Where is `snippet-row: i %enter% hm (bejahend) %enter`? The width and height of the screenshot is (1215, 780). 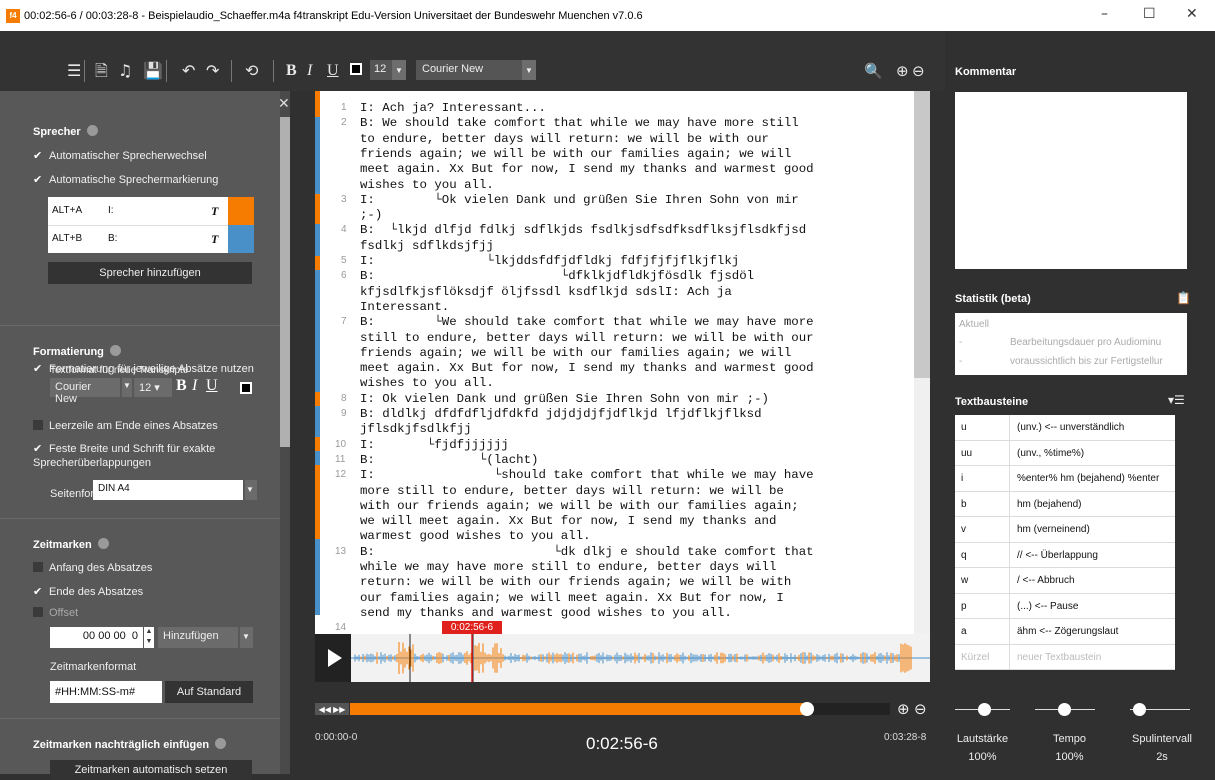 snippet-row: i %enter% hm (bejahend) %enter is located at coordinates (1065, 479).